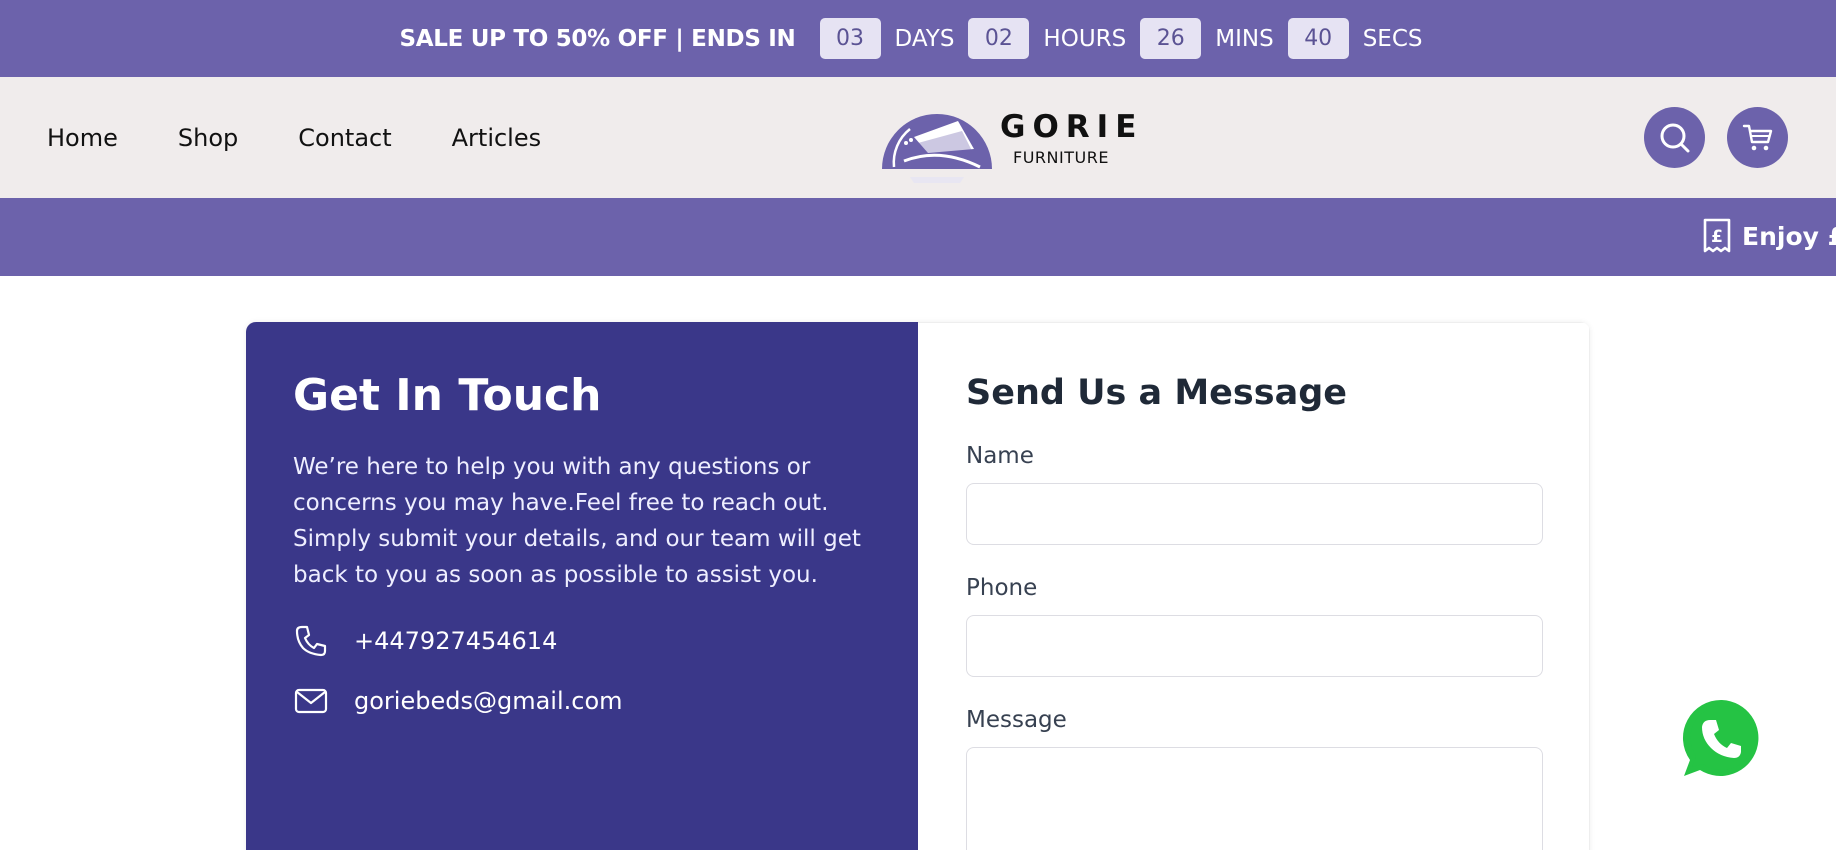 The image size is (1836, 850). Describe the element at coordinates (447, 395) in the screenshot. I see `get-in-touch-title: Get In Touch` at that location.